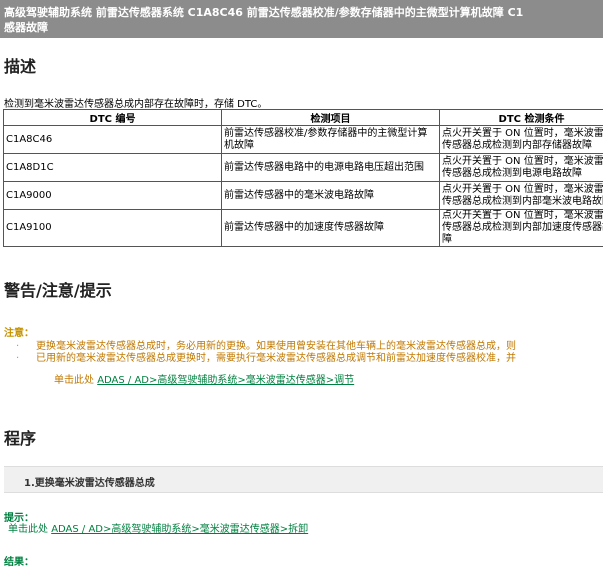 The height and width of the screenshot is (568, 603). What do you see at coordinates (331, 140) in the screenshot?
I see `dtc-item: 前雷达传感器校准/参数存储器中的主微型计算机故障` at bounding box center [331, 140].